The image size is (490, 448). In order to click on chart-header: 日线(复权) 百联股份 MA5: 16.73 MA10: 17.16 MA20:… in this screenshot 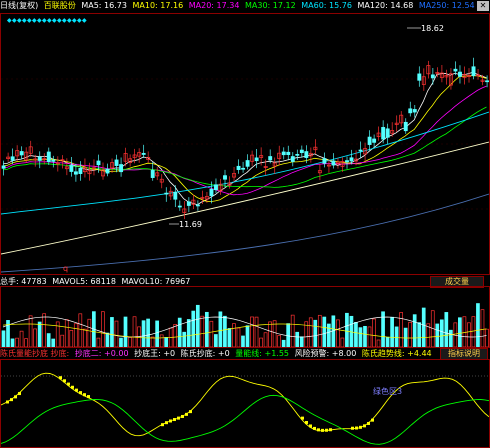, I will do `click(245, 6)`.